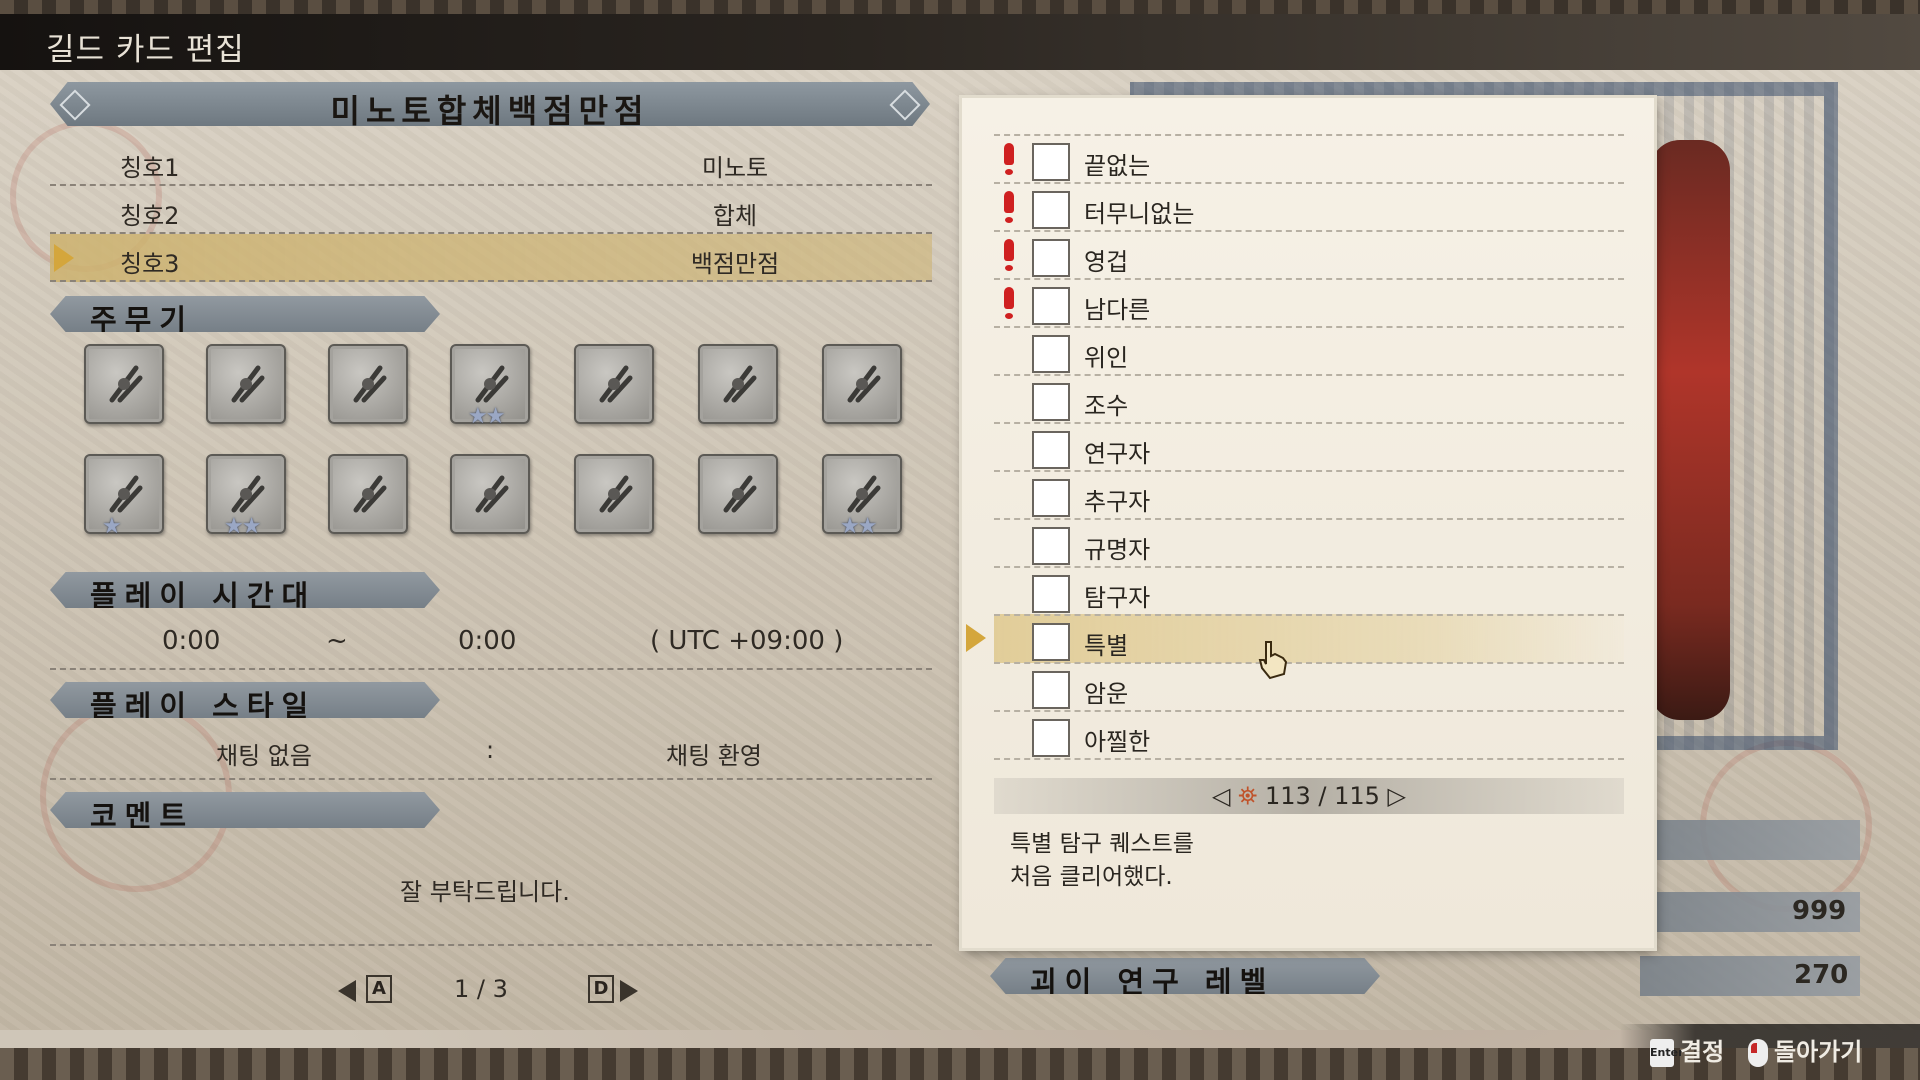  I want to click on list-item: 끝없는, so click(1309, 158).